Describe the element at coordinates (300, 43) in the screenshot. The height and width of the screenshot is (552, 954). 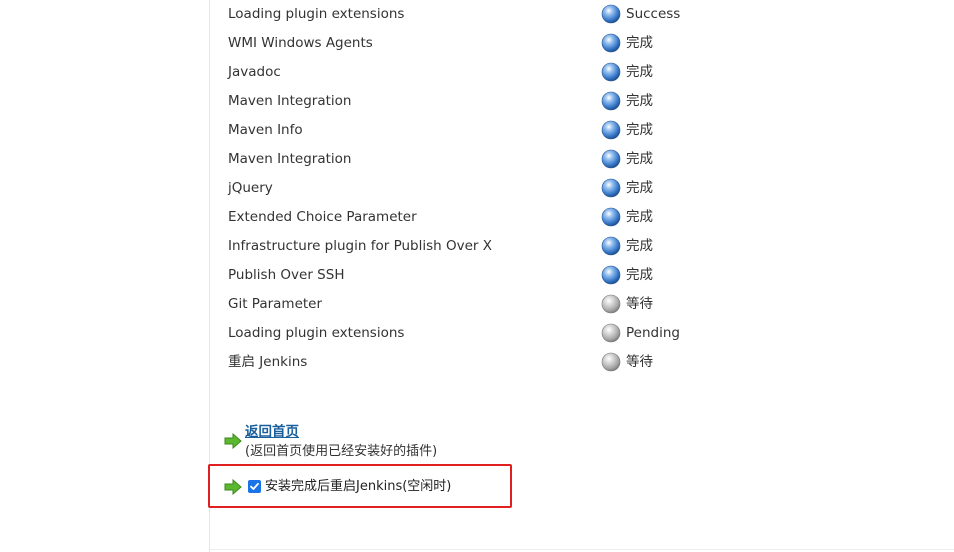
I see `plugin-name: WMI Windows Agents` at that location.